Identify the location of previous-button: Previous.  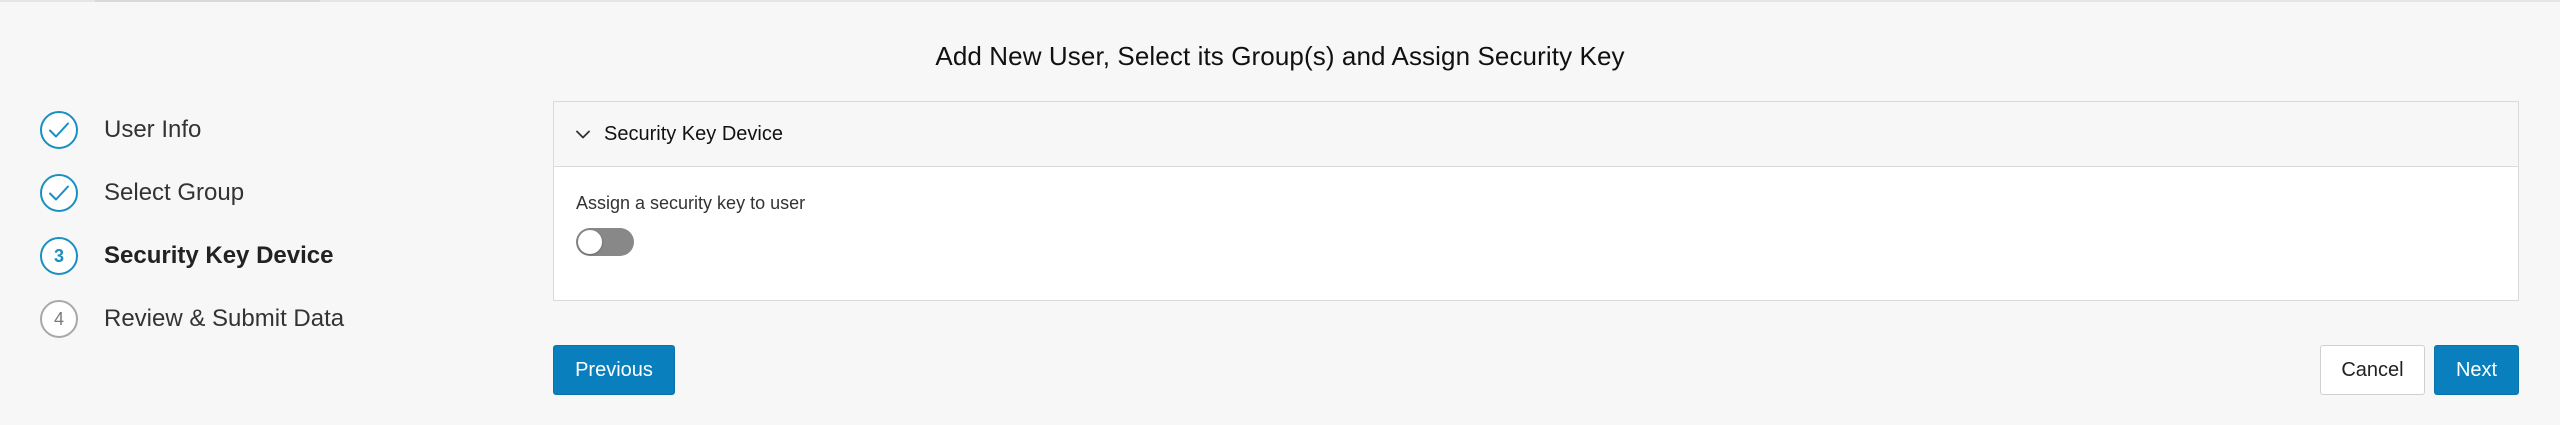
(614, 370).